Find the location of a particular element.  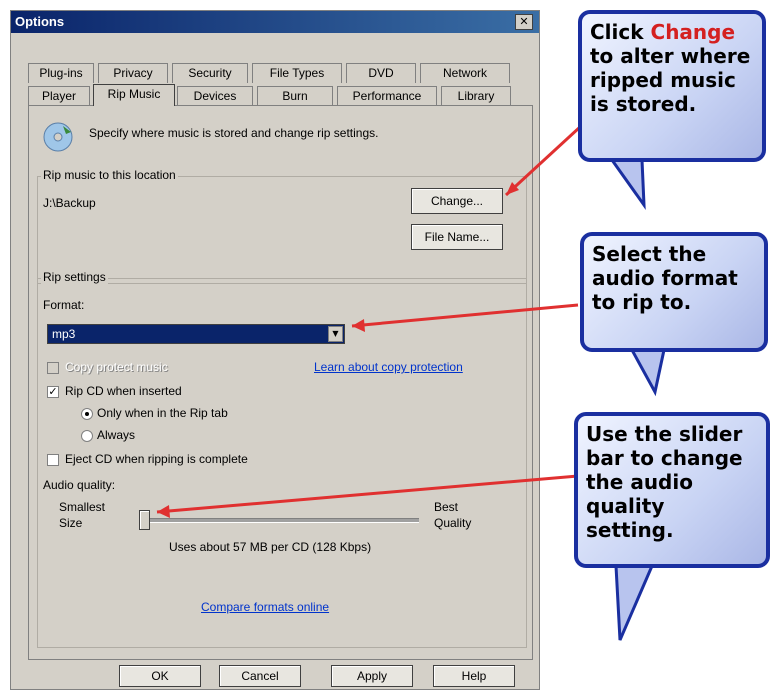

tab-performance: Performance is located at coordinates (387, 96).